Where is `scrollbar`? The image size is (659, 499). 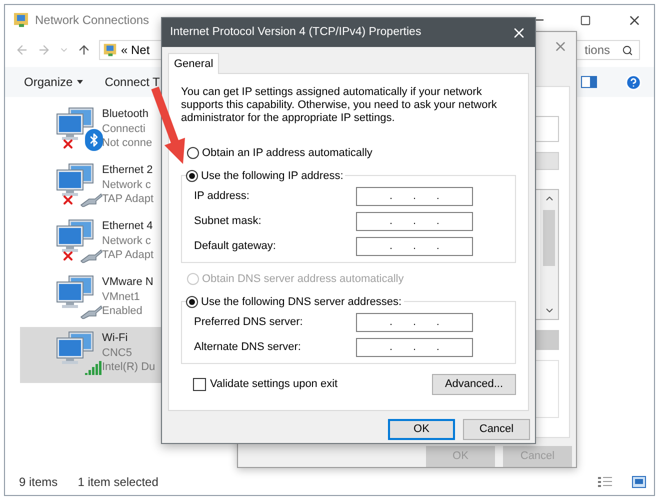 scrollbar is located at coordinates (549, 254).